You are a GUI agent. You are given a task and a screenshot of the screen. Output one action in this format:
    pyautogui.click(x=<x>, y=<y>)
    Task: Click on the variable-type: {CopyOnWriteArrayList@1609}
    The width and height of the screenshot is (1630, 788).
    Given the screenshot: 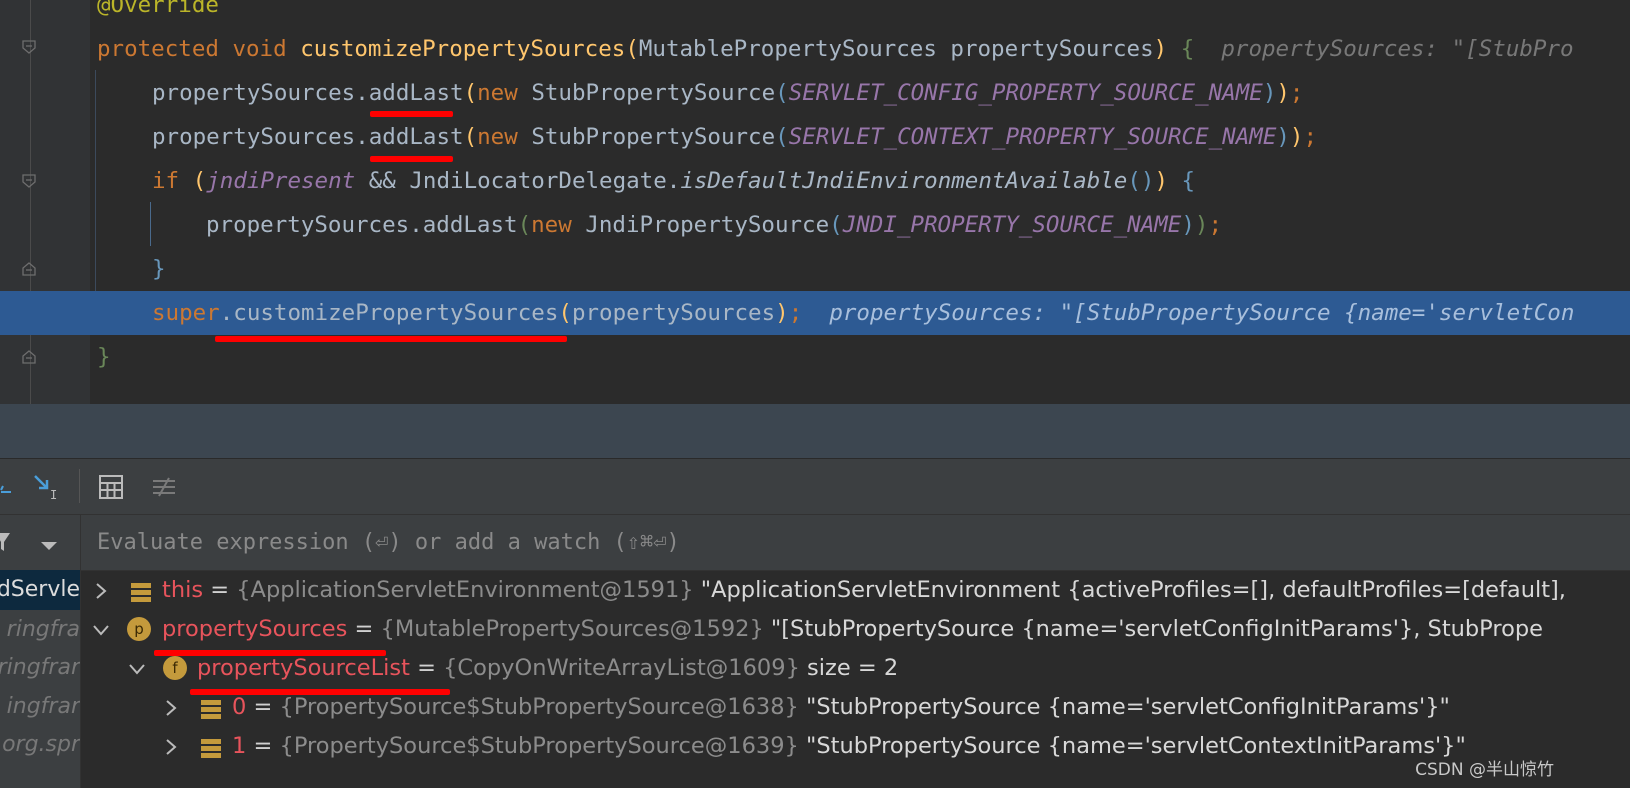 What is the action you would take?
    pyautogui.click(x=621, y=668)
    